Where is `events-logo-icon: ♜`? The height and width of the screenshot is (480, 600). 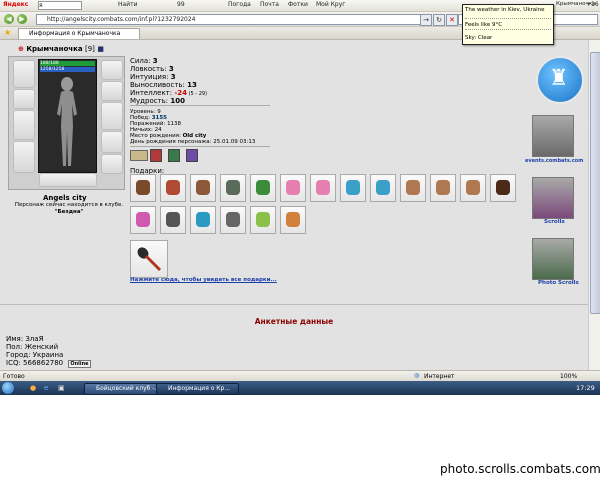
events-logo-icon: ♜ is located at coordinates (560, 80).